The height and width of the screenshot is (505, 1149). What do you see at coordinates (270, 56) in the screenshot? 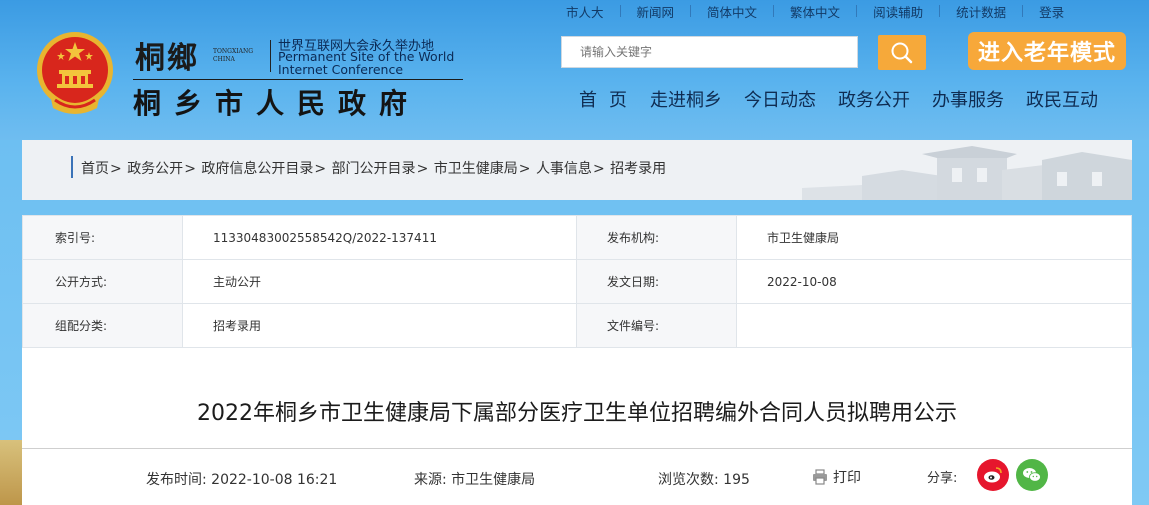
I see `logo-divider` at bounding box center [270, 56].